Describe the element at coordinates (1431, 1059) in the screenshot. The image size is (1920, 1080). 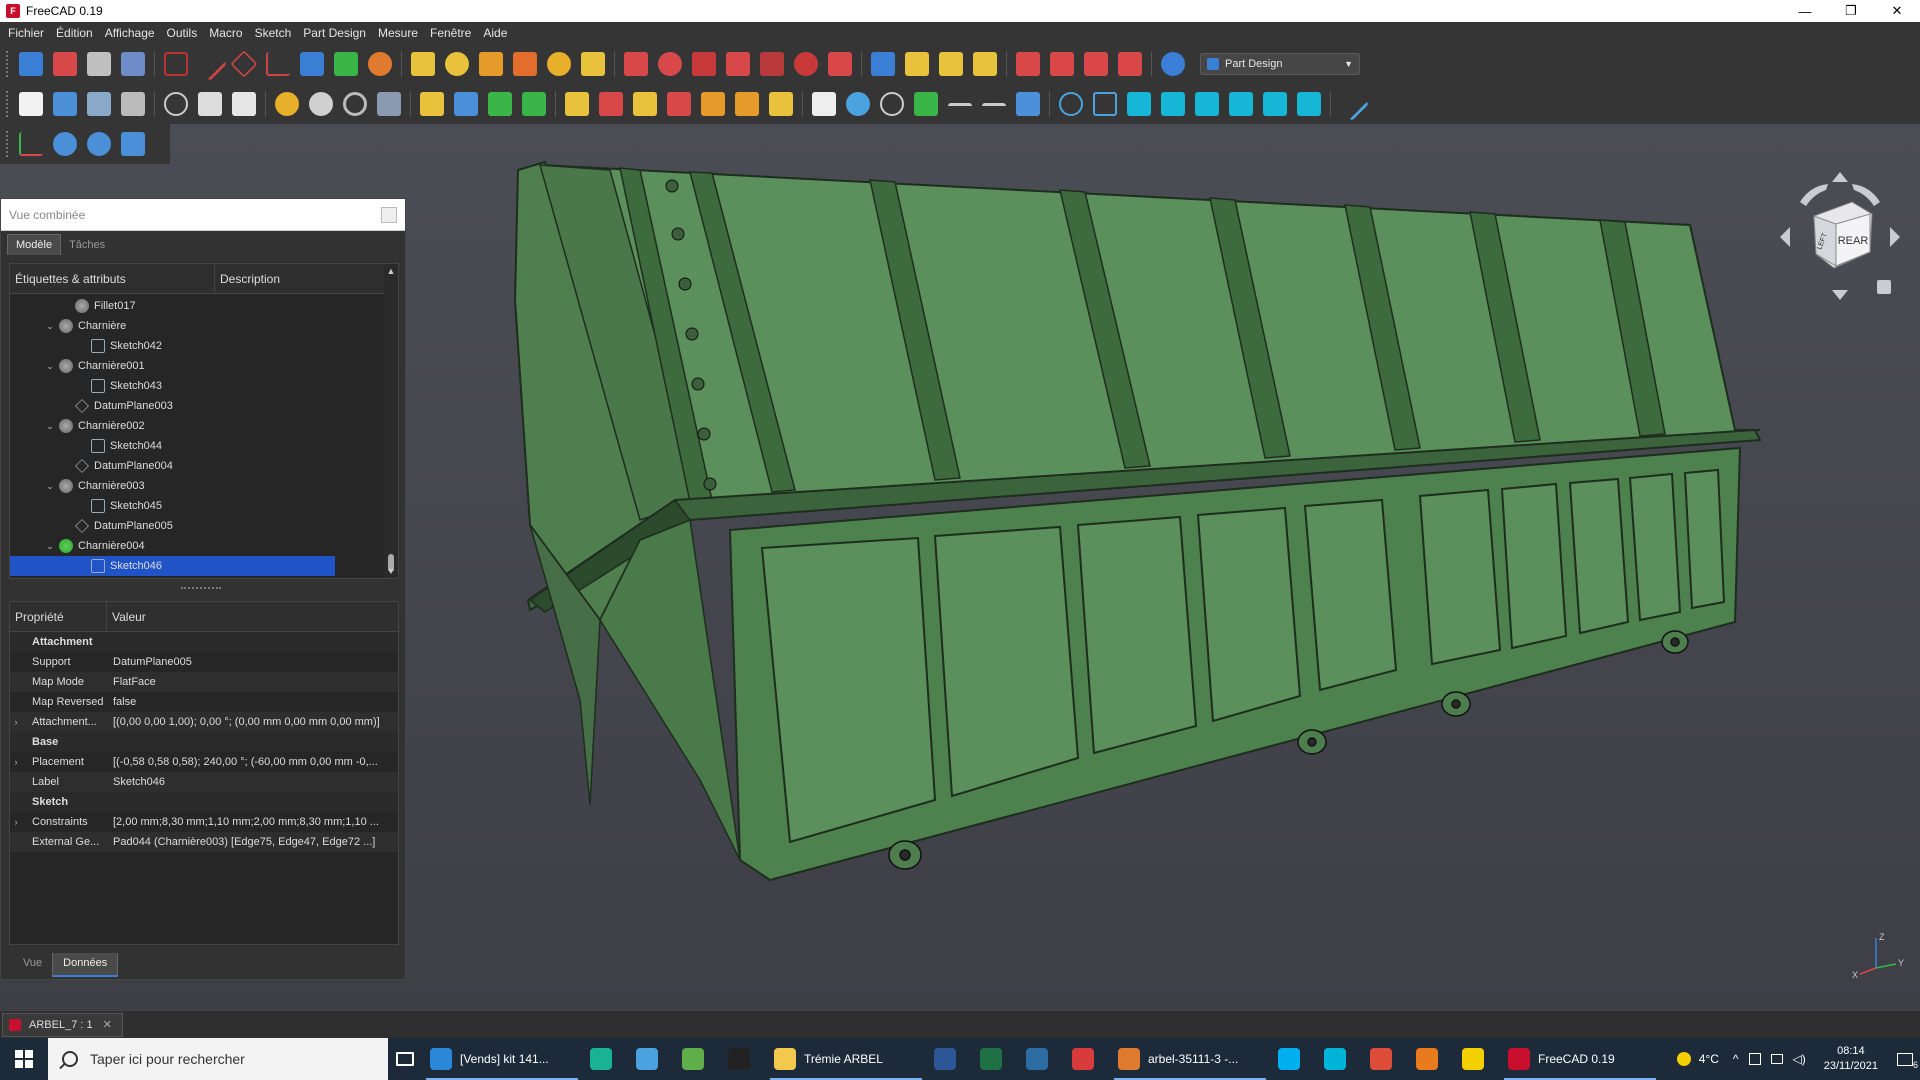
I see `taskbar-app-app-f` at that location.